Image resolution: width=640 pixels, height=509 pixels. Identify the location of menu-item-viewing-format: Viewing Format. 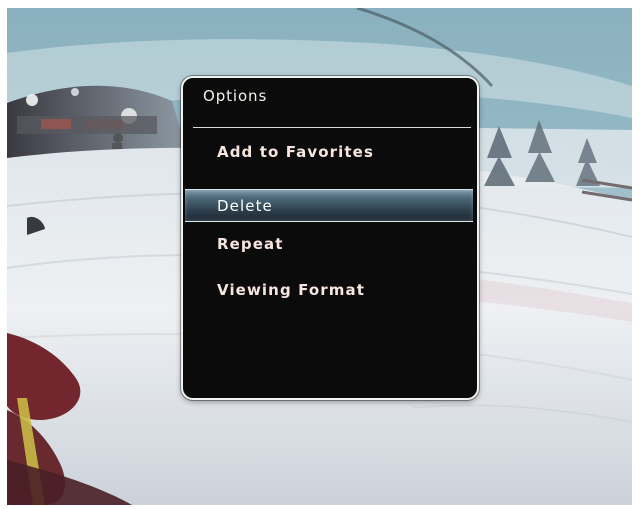
(330, 298).